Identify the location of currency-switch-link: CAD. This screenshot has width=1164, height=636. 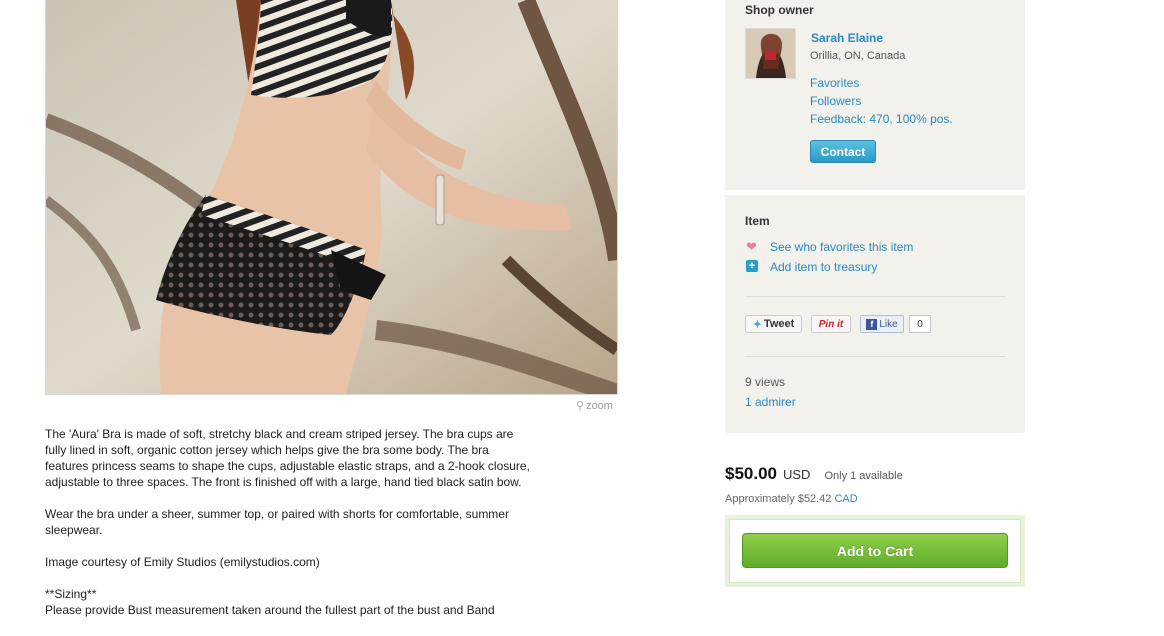
(845, 499).